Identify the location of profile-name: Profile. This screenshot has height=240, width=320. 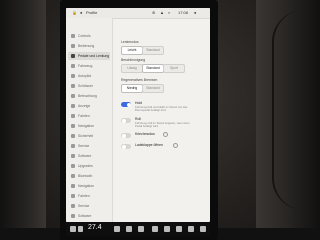
(91, 13).